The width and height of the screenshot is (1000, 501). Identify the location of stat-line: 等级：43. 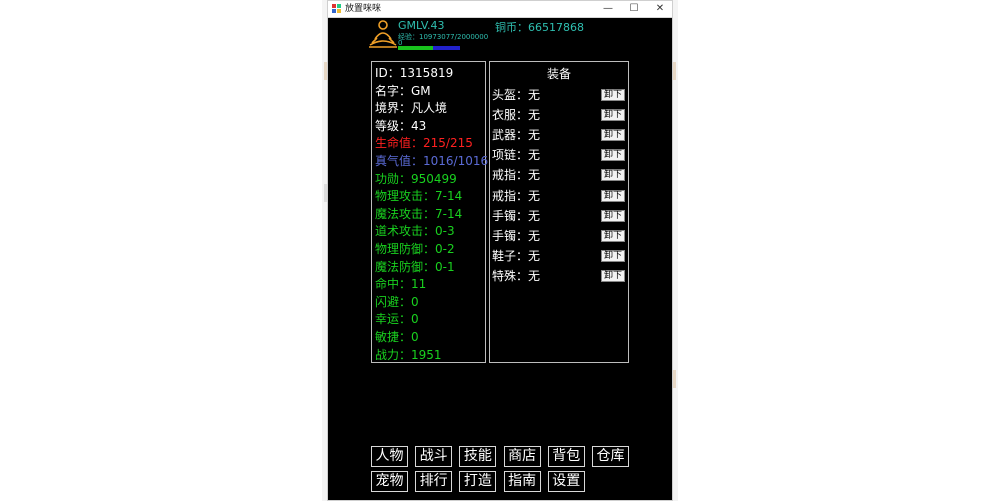
(401, 125).